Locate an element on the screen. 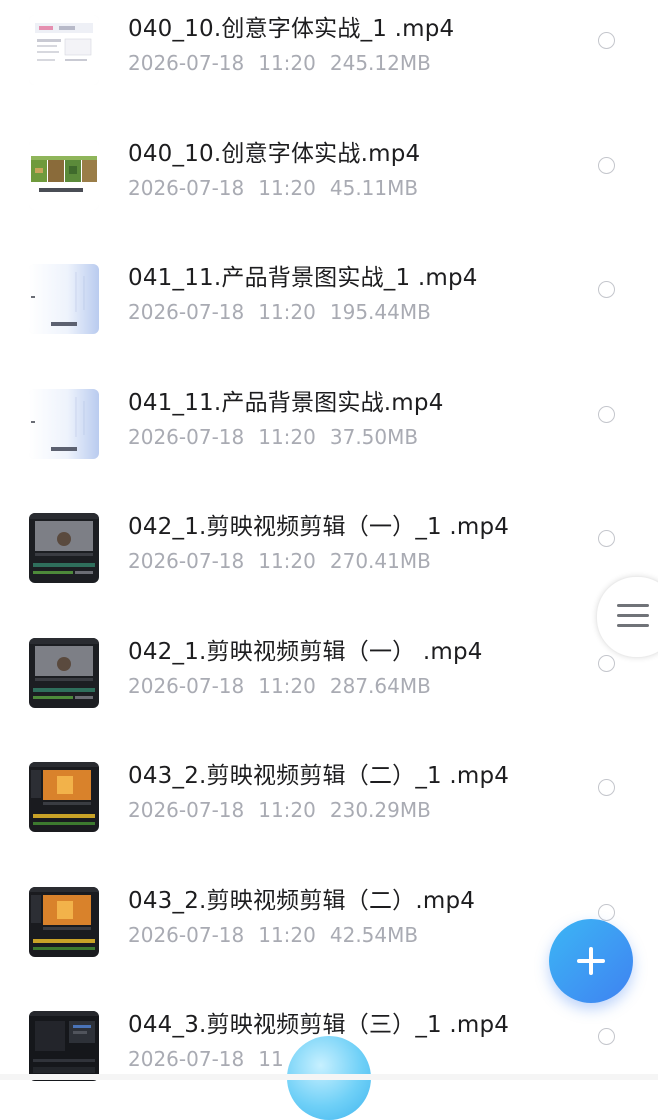 Image resolution: width=658 pixels, height=1120 pixels. file-meta: 2026-07-18 11:20 245.12MB is located at coordinates (279, 63).